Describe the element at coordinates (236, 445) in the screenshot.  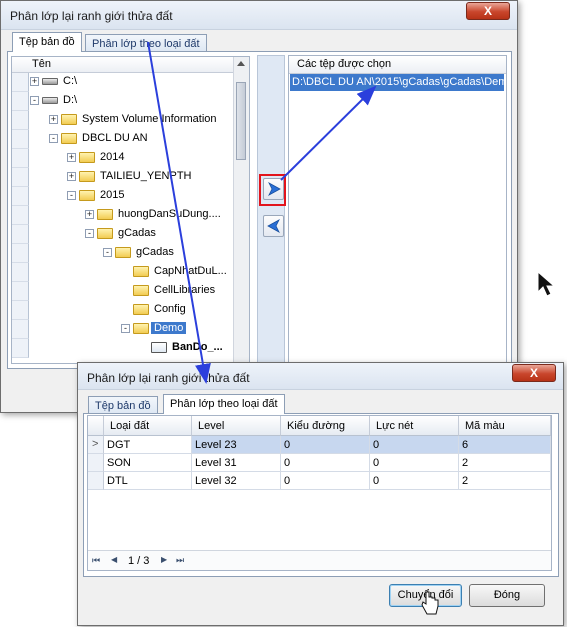
I see `table-cell: Level 23` at that location.